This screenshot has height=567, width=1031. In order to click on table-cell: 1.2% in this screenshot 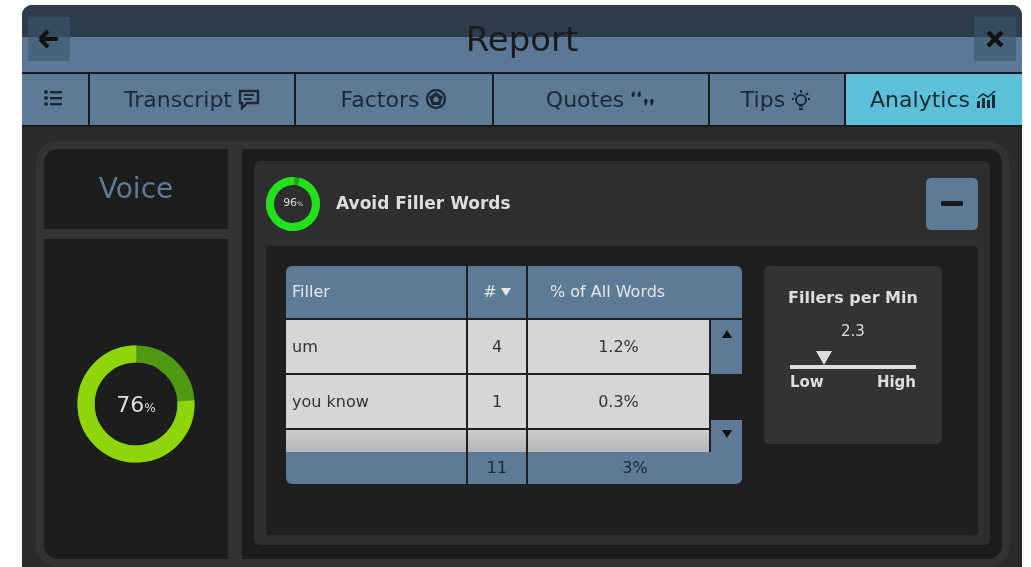, I will do `click(618, 346)`.